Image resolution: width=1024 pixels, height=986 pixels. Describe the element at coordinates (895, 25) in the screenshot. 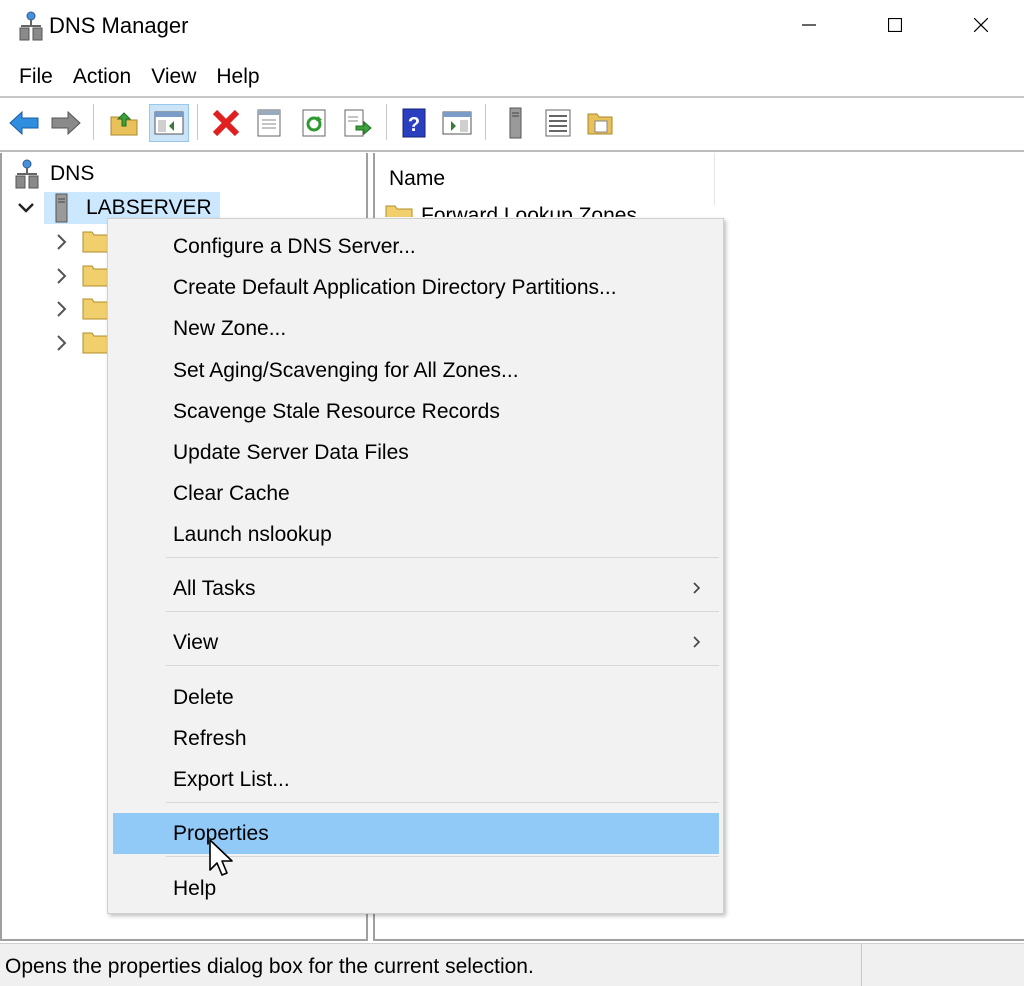

I see `maximize-button` at that location.